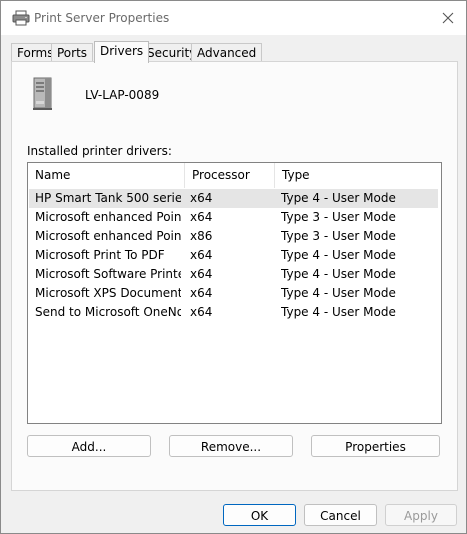  I want to click on cancel-button: Cancel, so click(340, 515).